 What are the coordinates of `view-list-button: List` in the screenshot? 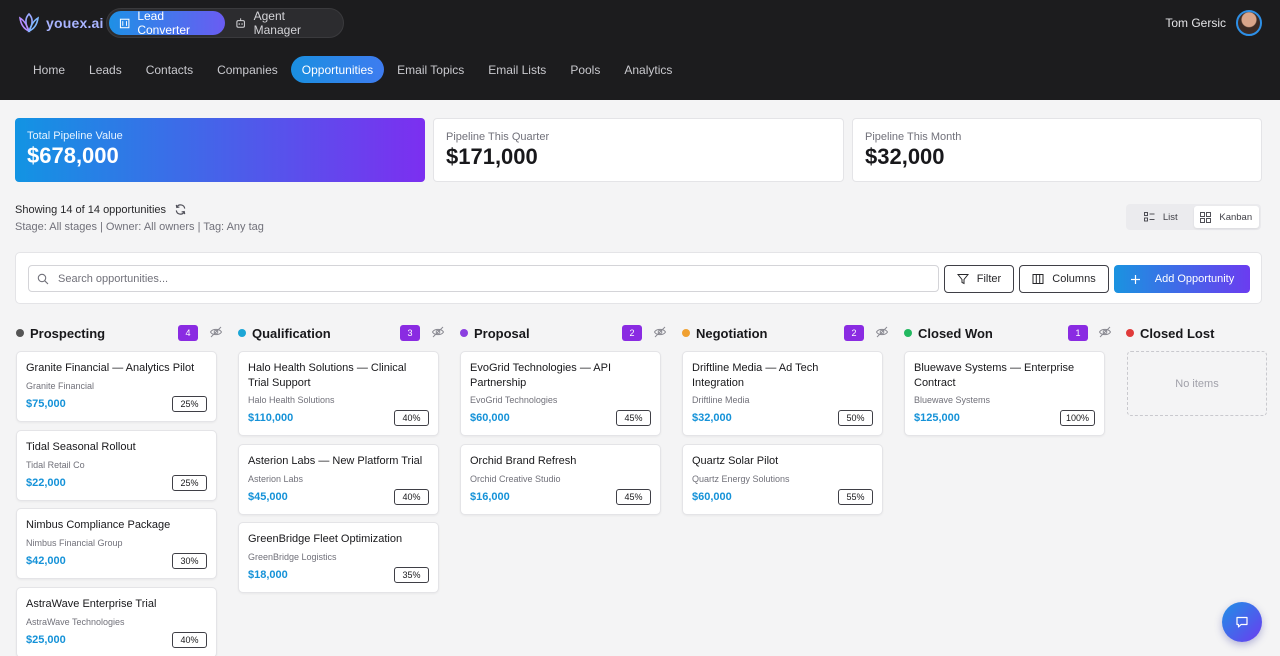 It's located at (1161, 217).